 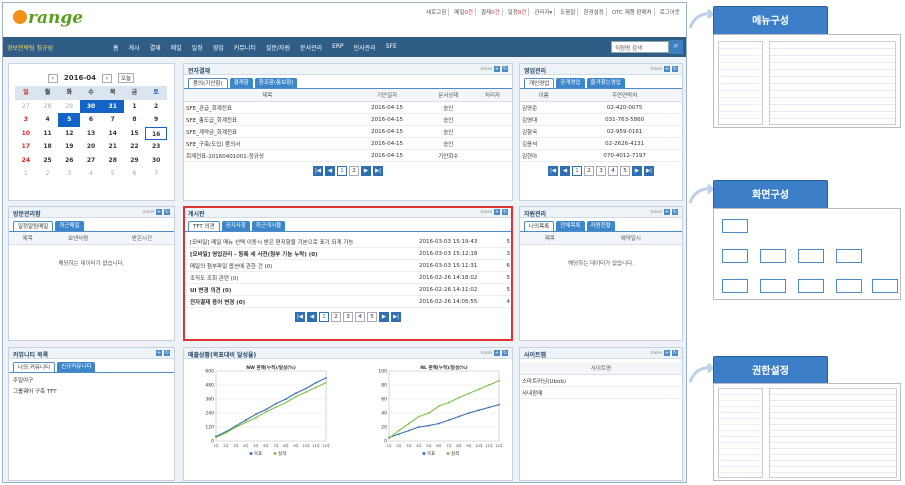 What do you see at coordinates (568, 12) in the screenshot?
I see `top-link: 도움말` at bounding box center [568, 12].